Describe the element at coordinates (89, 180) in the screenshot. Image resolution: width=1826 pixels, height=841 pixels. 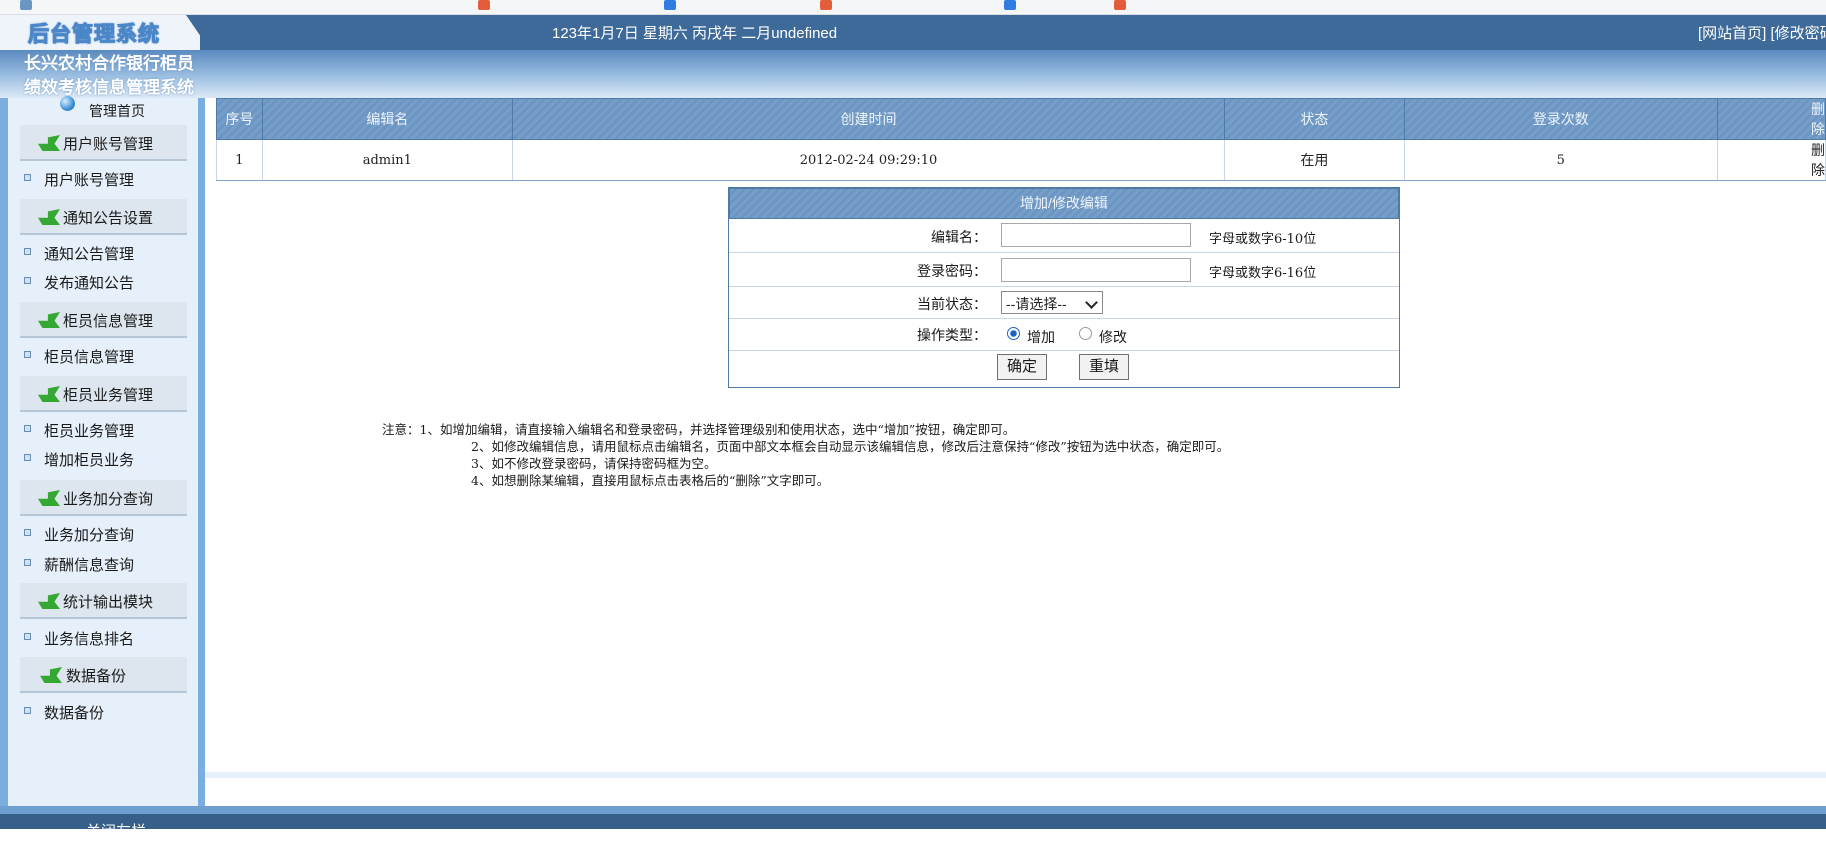
I see `sidebar-item-label: 用户账号管理` at that location.